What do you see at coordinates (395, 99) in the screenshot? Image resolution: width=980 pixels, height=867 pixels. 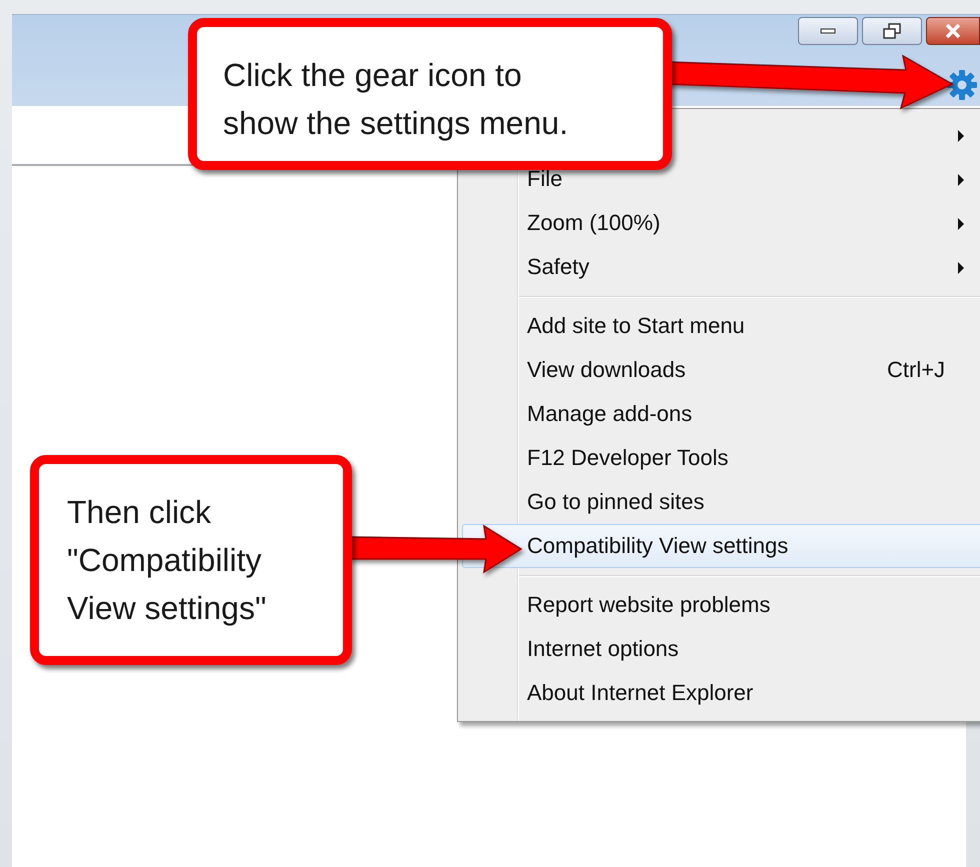 I see `callout-text: Click the gear icon to show the settings menu.` at bounding box center [395, 99].